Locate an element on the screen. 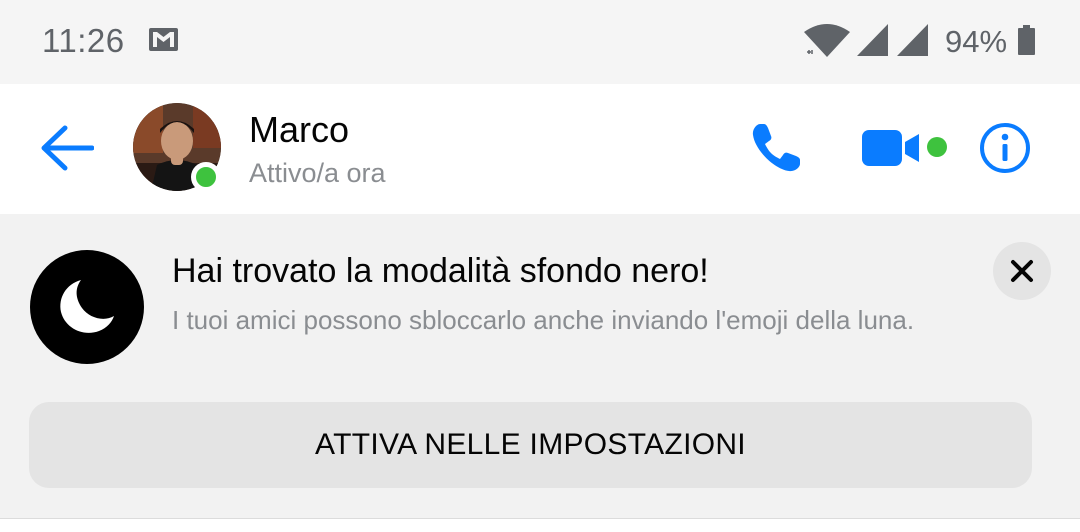 The height and width of the screenshot is (532, 1080). gmail-icon is located at coordinates (163, 39).